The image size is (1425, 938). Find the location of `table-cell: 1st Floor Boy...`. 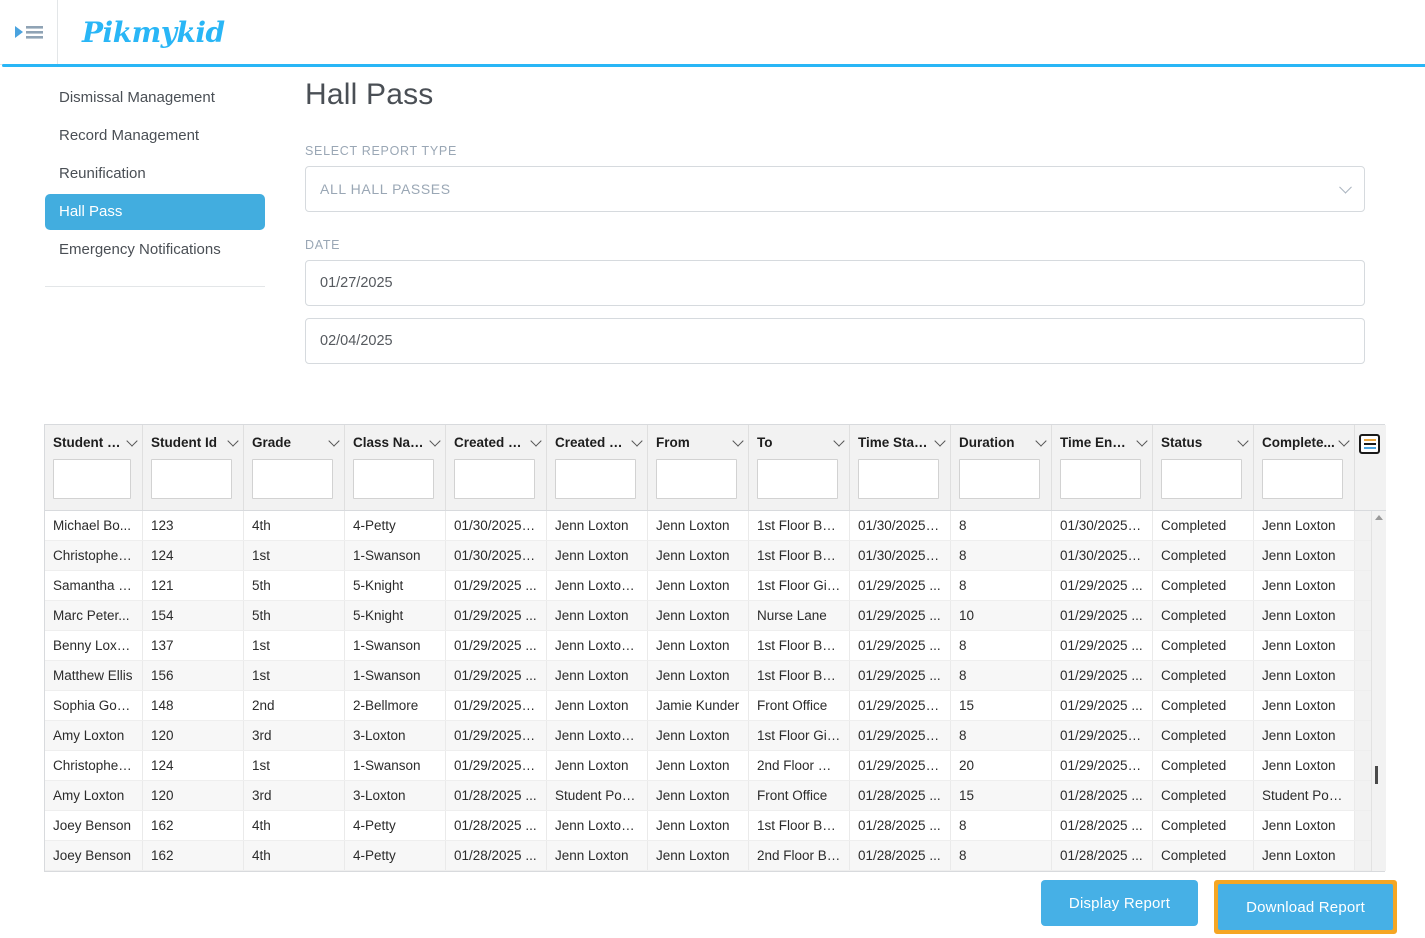

table-cell: 1st Floor Boy... is located at coordinates (799, 555).